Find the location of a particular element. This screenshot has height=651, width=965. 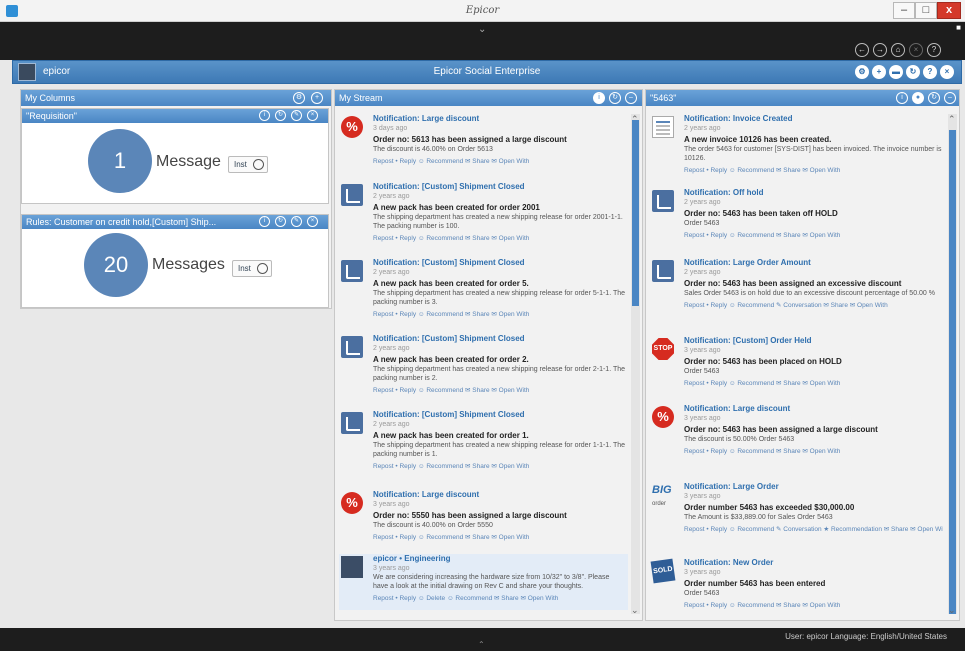

pin-icon: ■ is located at coordinates (958, 27).